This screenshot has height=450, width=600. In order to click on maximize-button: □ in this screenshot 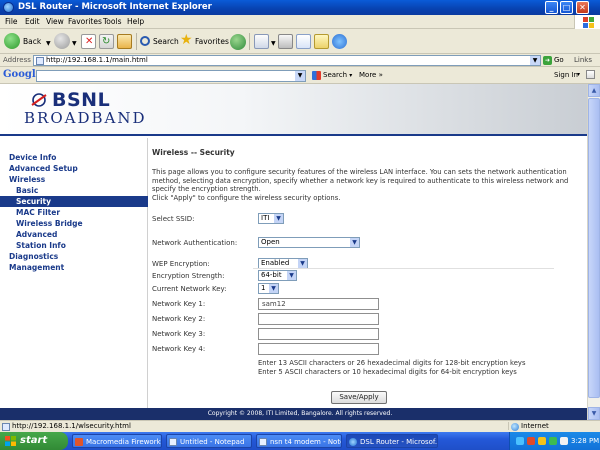, I will do `click(566, 7)`.